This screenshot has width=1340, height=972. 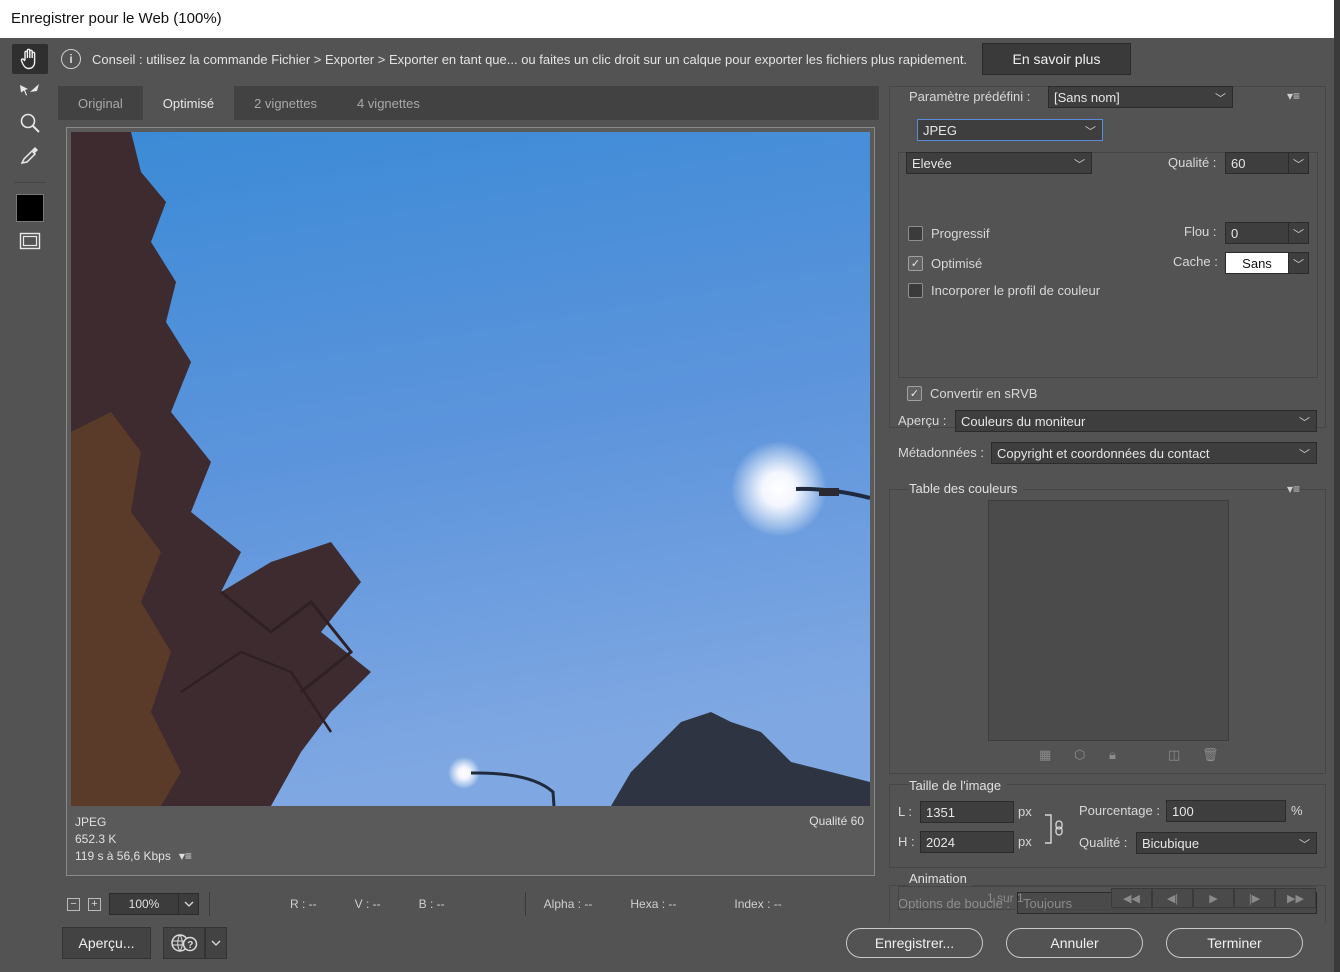 What do you see at coordinates (1140, 97) in the screenshot?
I see `preset-dropdown: [Sans nom] ﹀` at bounding box center [1140, 97].